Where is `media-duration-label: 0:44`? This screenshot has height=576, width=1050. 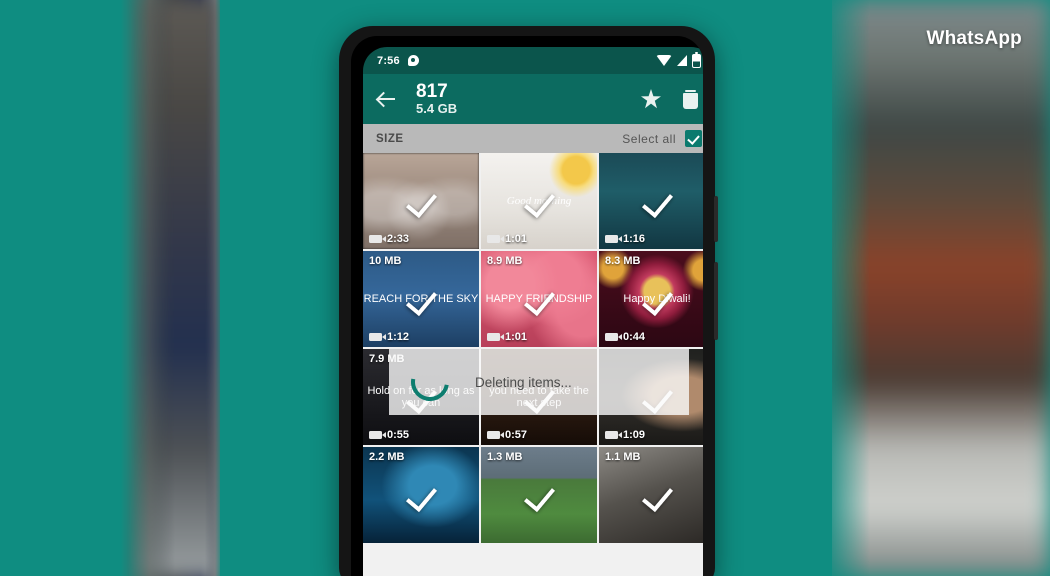 media-duration-label: 0:44 is located at coordinates (625, 337).